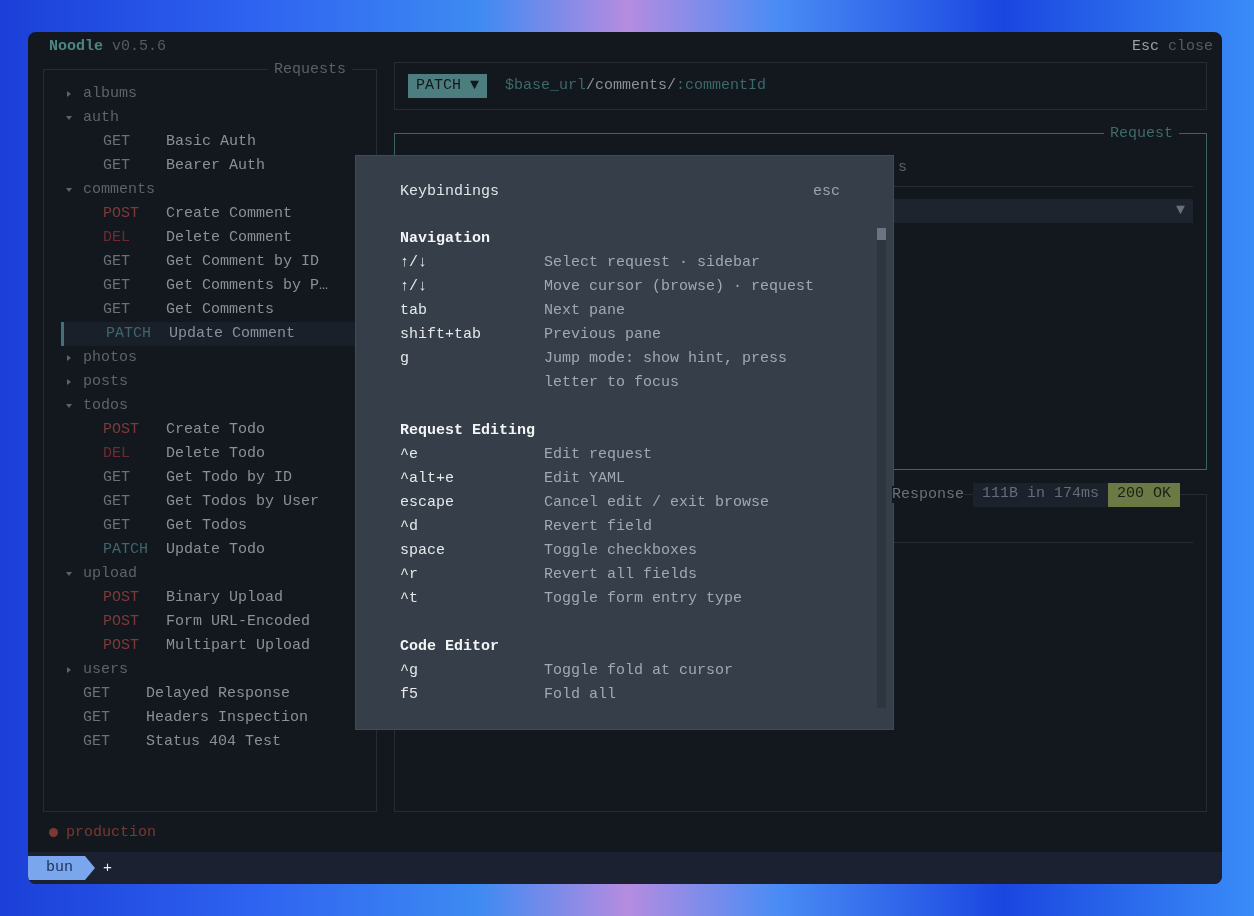  What do you see at coordinates (1141, 133) in the screenshot?
I see `panel-title: Request` at bounding box center [1141, 133].